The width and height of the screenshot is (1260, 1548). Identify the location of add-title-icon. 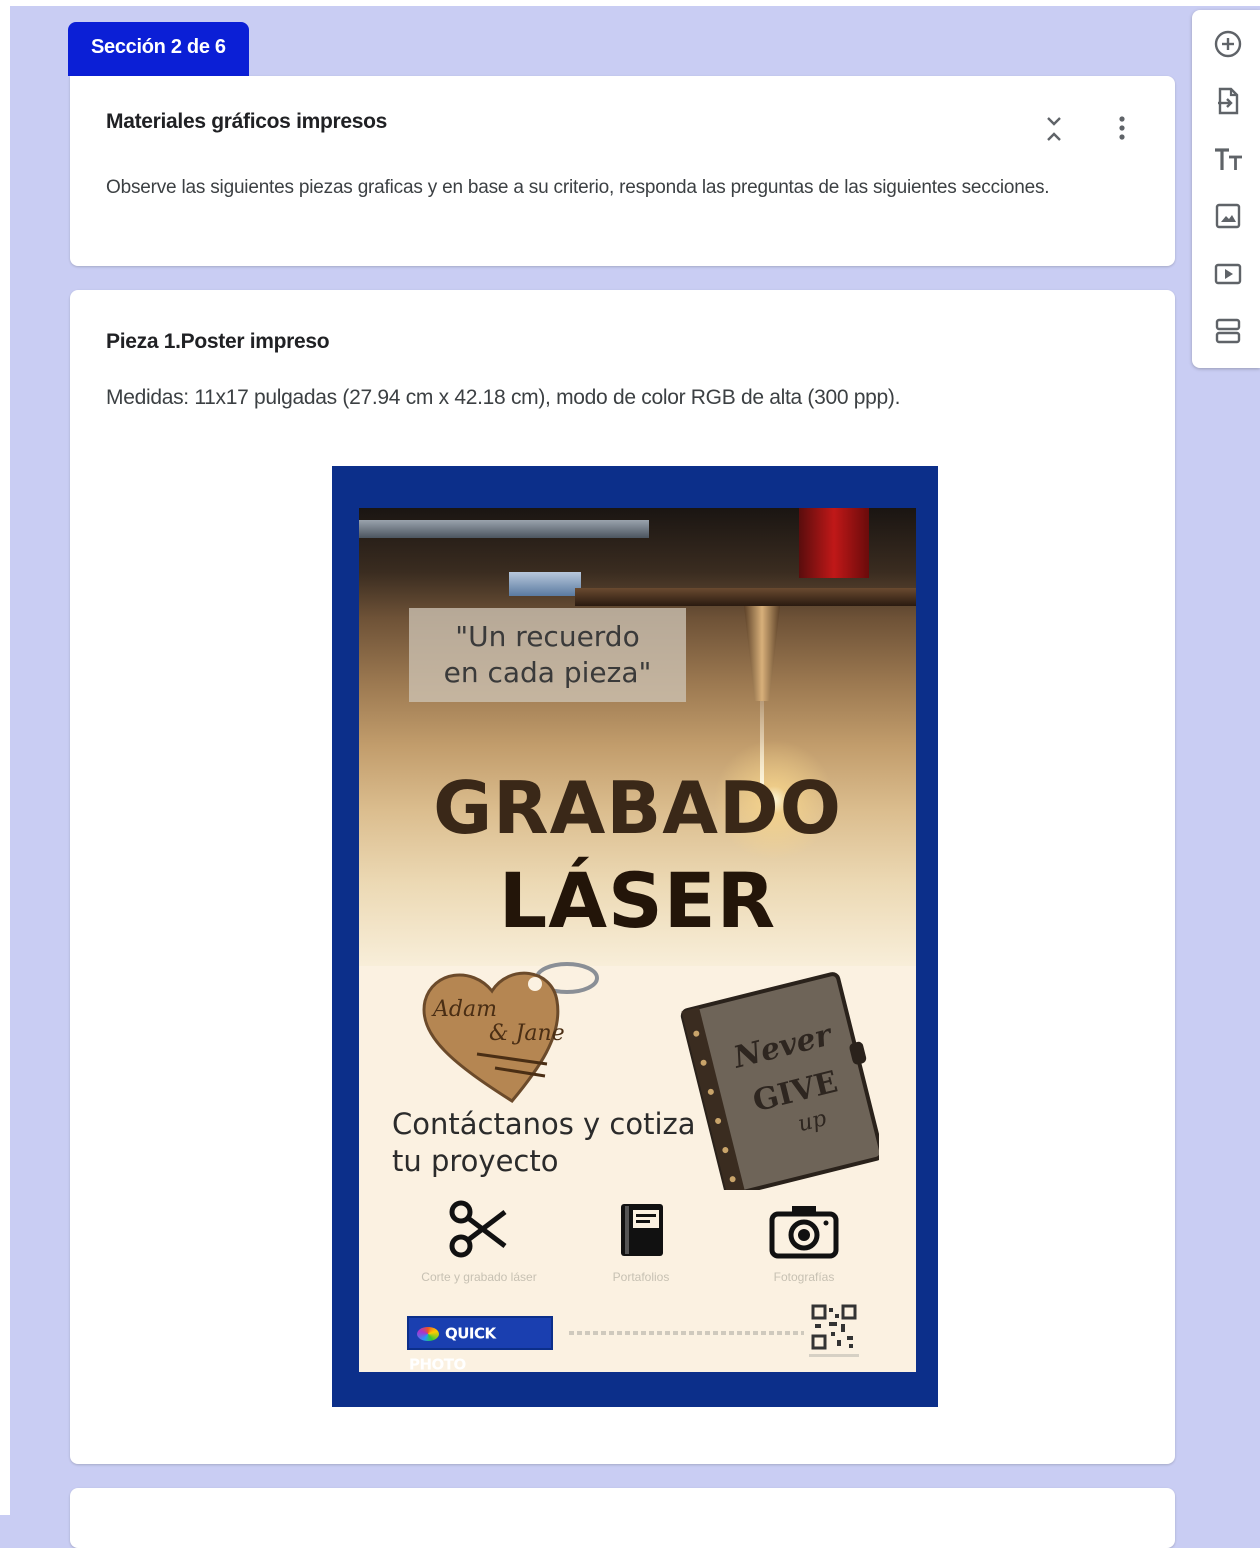
(1228, 159).